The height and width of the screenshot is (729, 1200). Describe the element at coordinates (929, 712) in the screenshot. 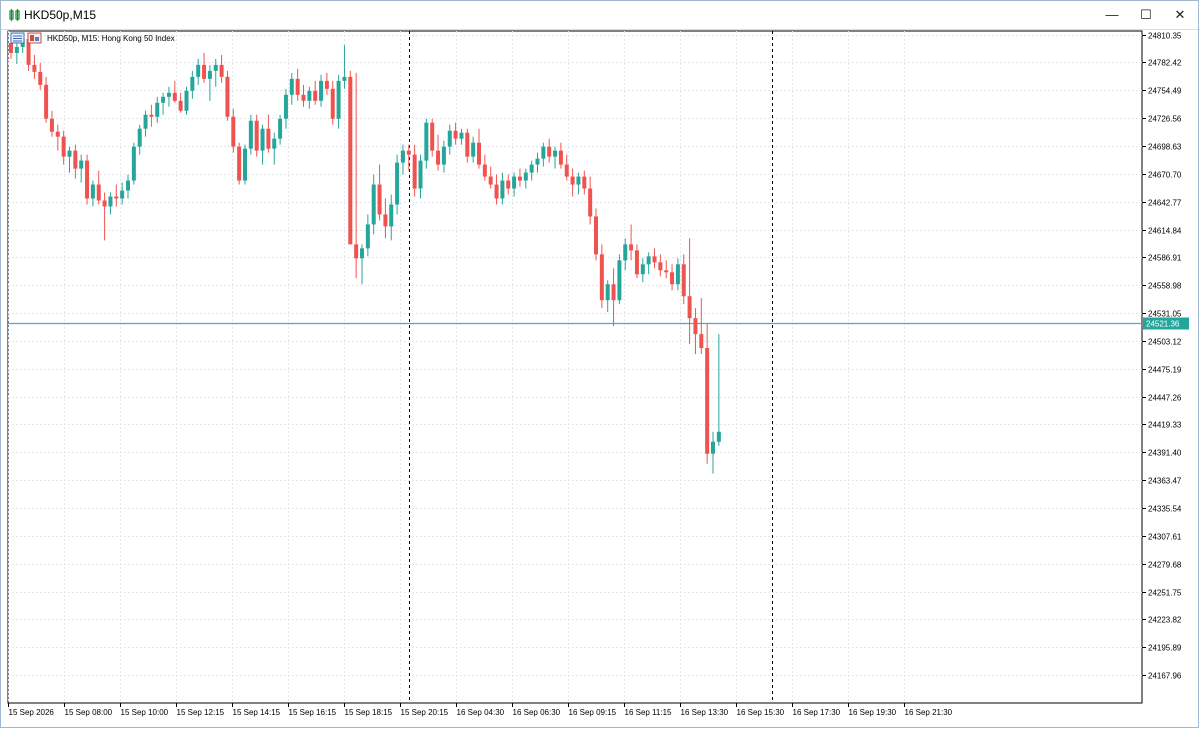

I see `x-tick-label: 16 Sep 21:30` at that location.